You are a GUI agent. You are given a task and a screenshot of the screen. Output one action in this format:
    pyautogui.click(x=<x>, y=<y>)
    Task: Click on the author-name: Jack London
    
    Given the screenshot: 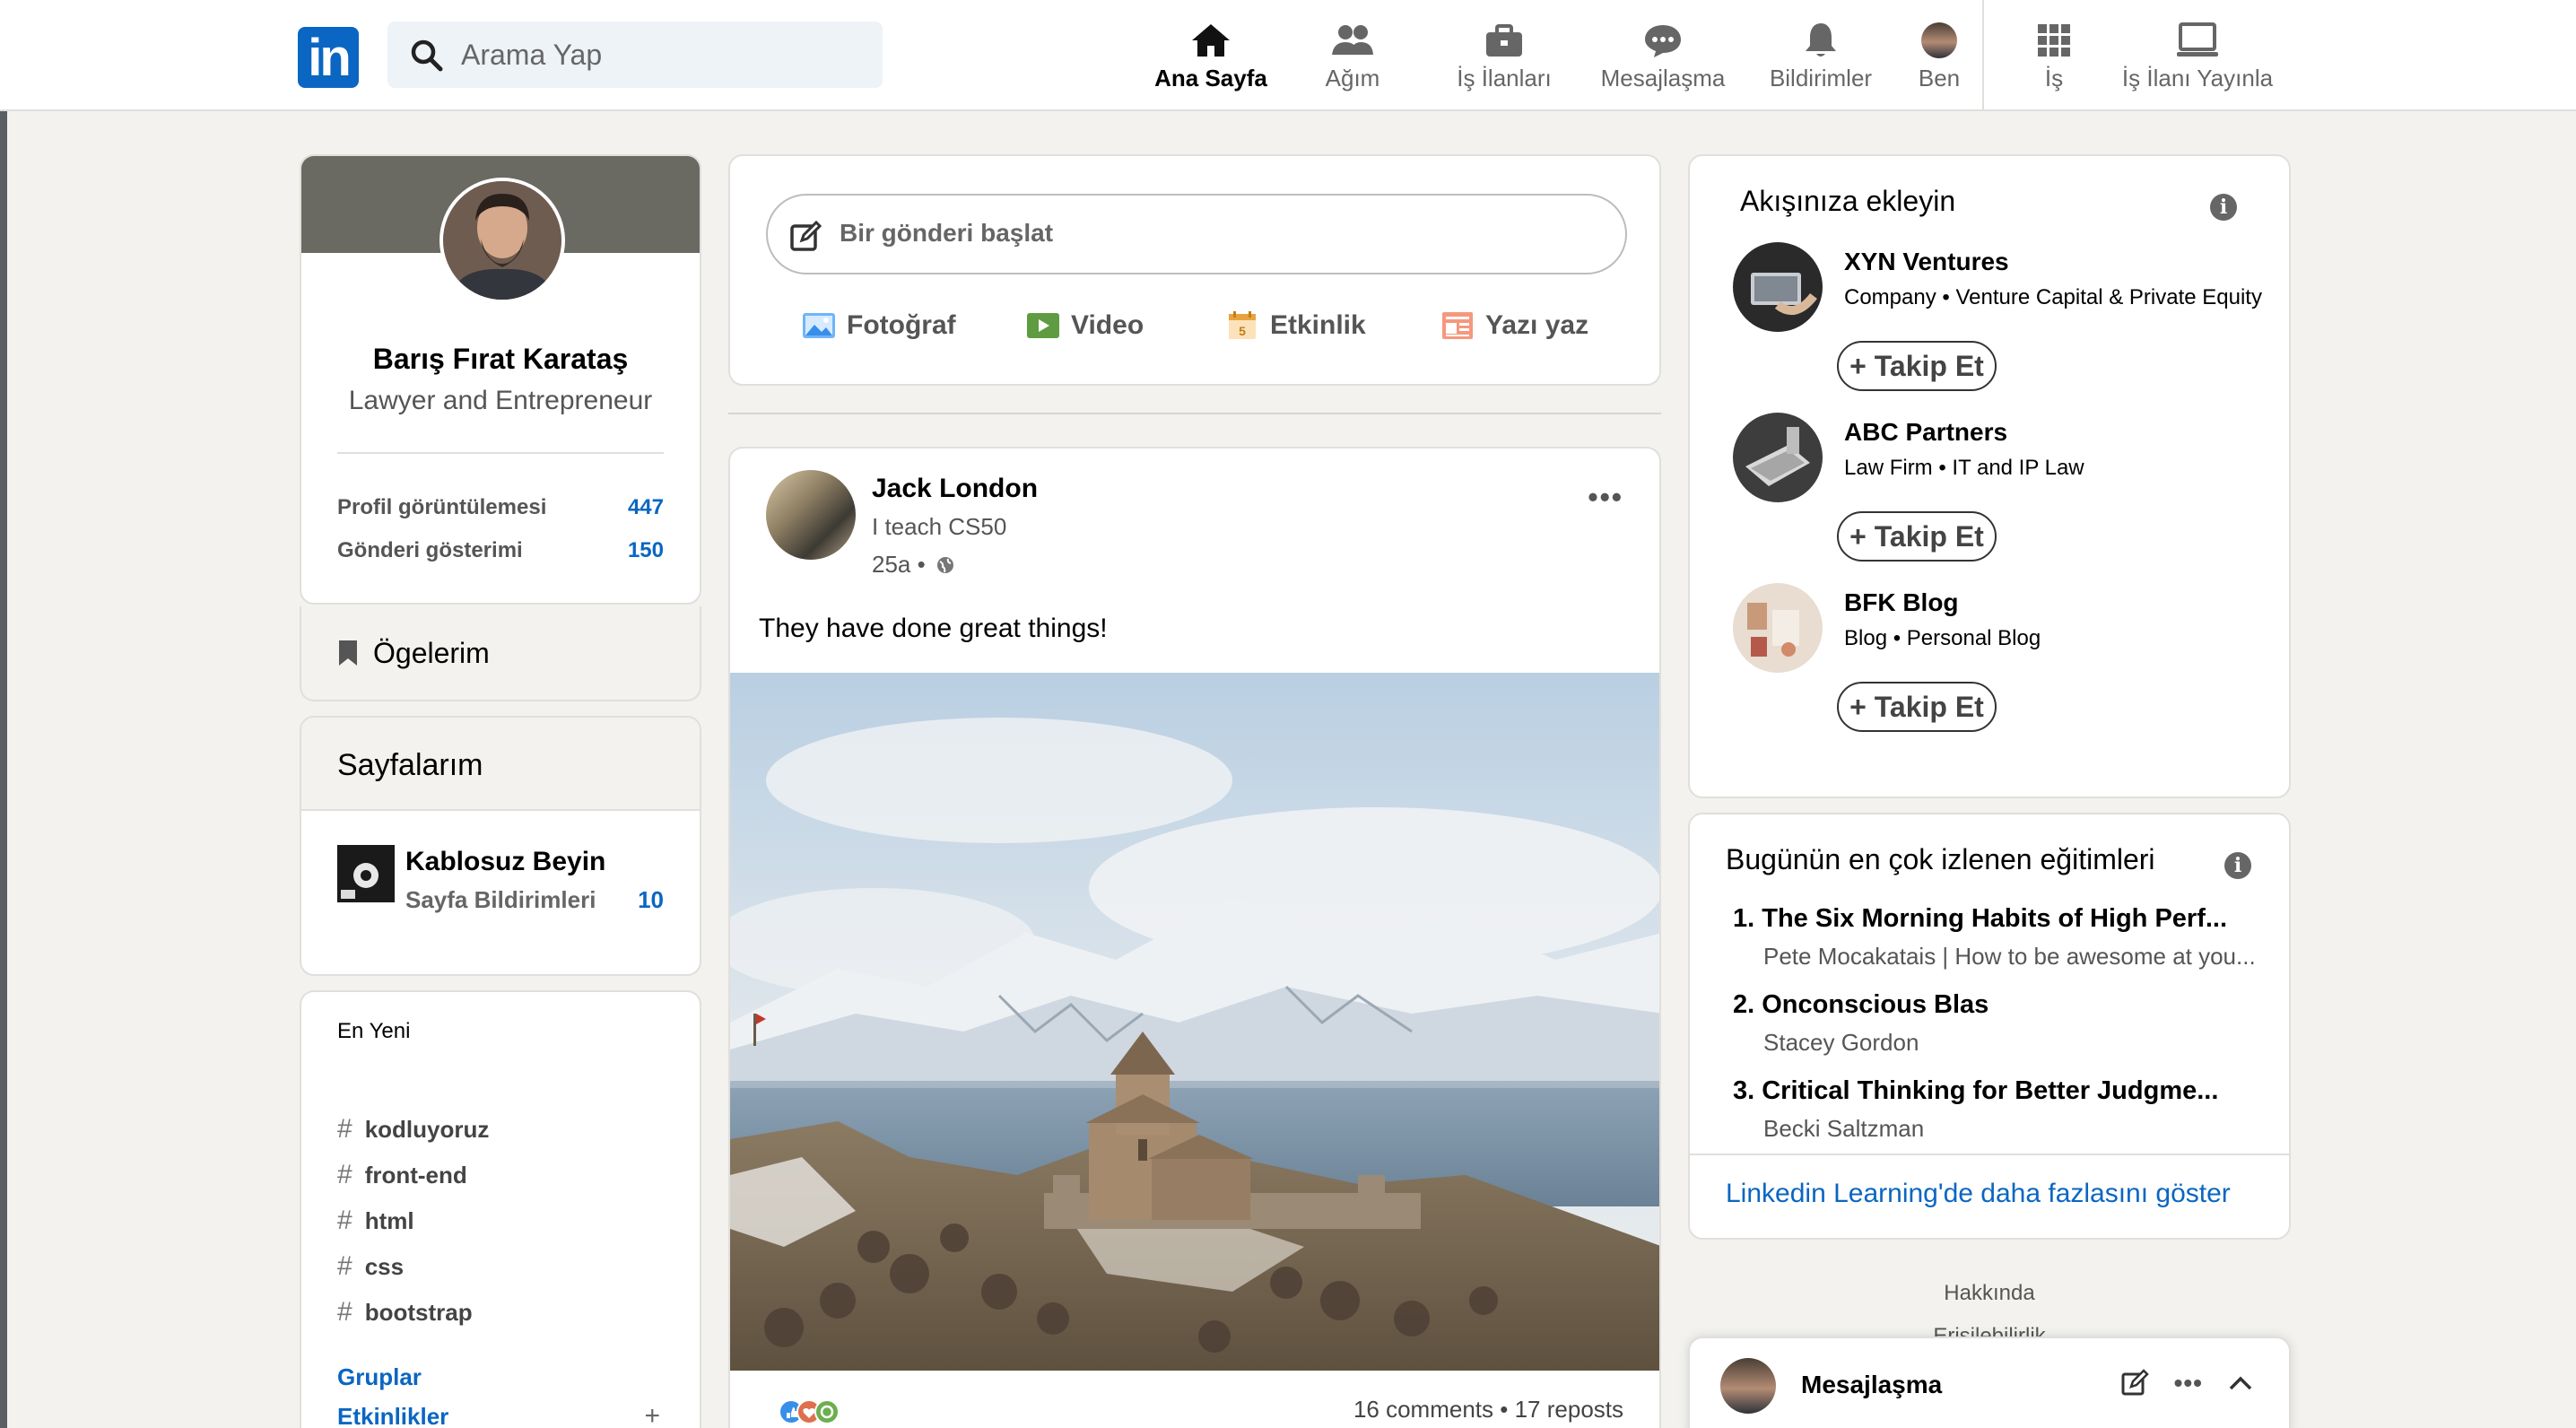 What is the action you would take?
    pyautogui.click(x=955, y=489)
    